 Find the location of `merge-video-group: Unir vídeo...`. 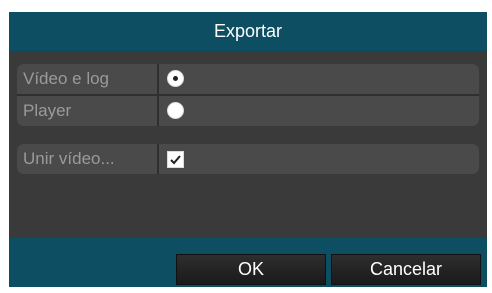

merge-video-group: Unir vídeo... is located at coordinates (248, 159).